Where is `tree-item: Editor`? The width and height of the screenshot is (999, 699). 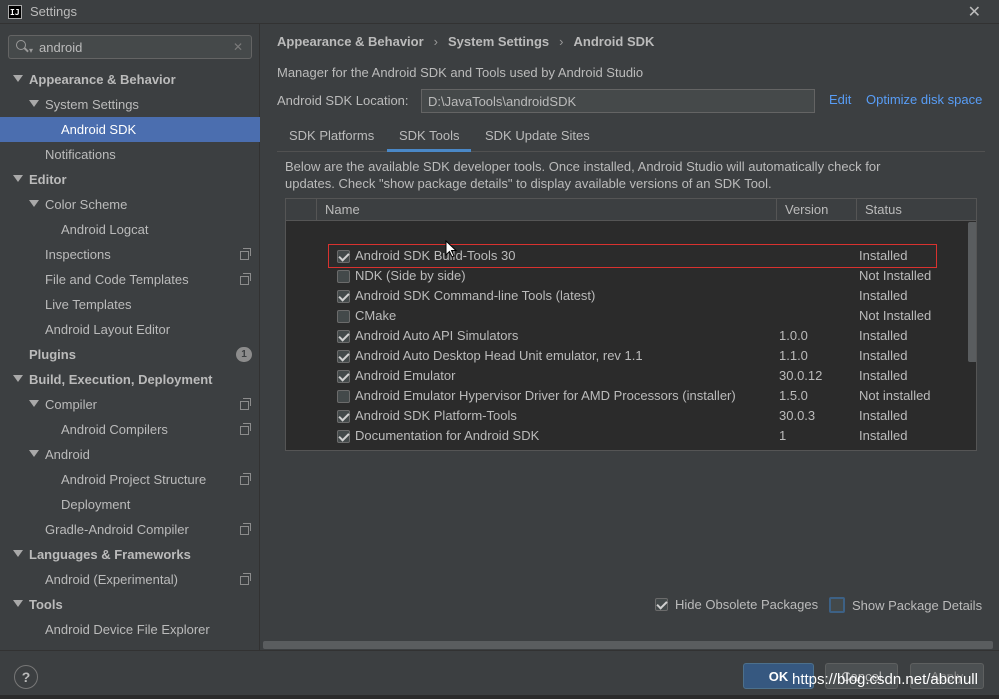 tree-item: Editor is located at coordinates (130, 179).